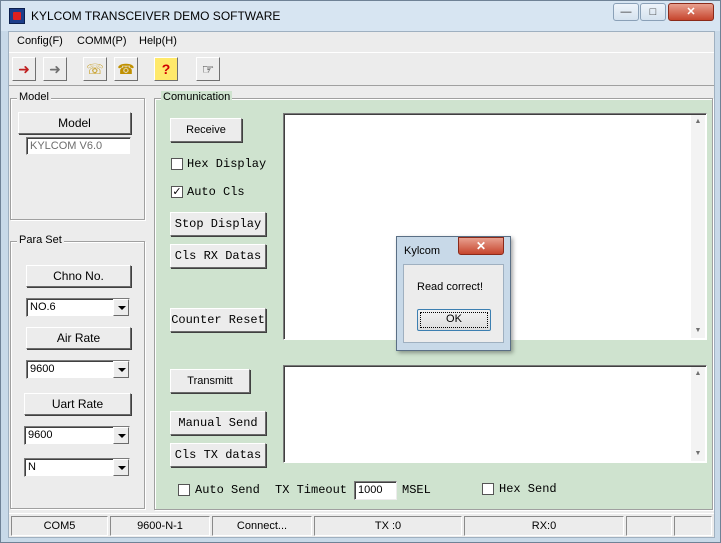  I want to click on status-baud: 9600-N-1, so click(160, 526).